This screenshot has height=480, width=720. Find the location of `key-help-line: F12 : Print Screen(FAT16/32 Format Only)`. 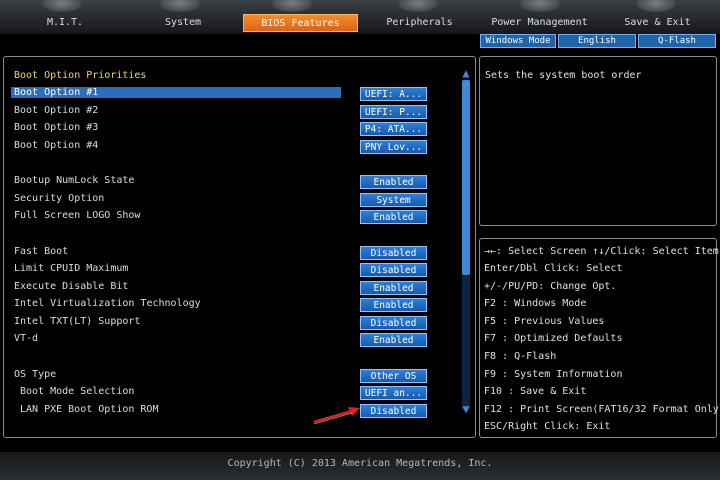

key-help-line: F12 : Print Screen(FAT16/32 Format Only) is located at coordinates (602, 409).